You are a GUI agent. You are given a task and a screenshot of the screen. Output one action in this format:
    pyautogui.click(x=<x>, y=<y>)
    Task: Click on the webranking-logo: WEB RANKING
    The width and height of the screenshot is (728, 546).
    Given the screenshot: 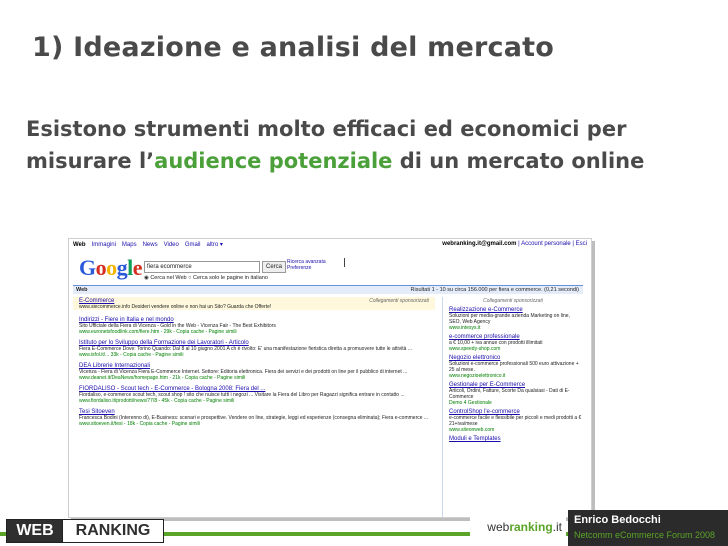 What is the action you would take?
    pyautogui.click(x=86, y=531)
    